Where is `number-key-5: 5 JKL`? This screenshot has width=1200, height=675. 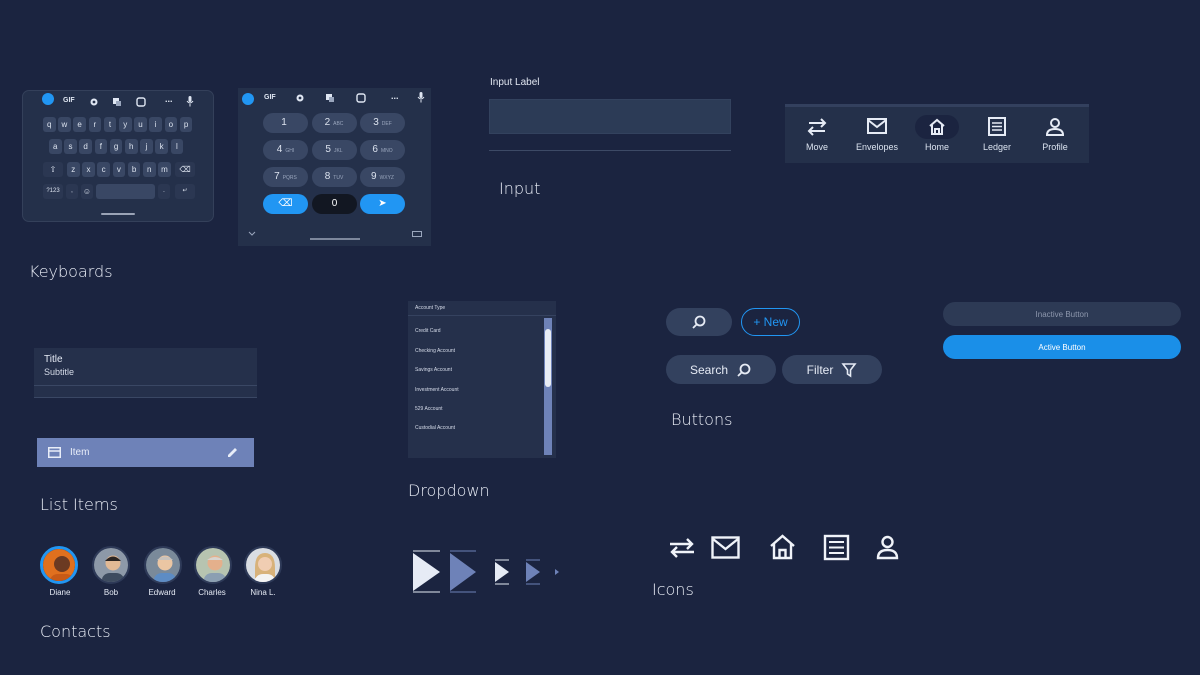
number-key-5: 5 JKL is located at coordinates (334, 150).